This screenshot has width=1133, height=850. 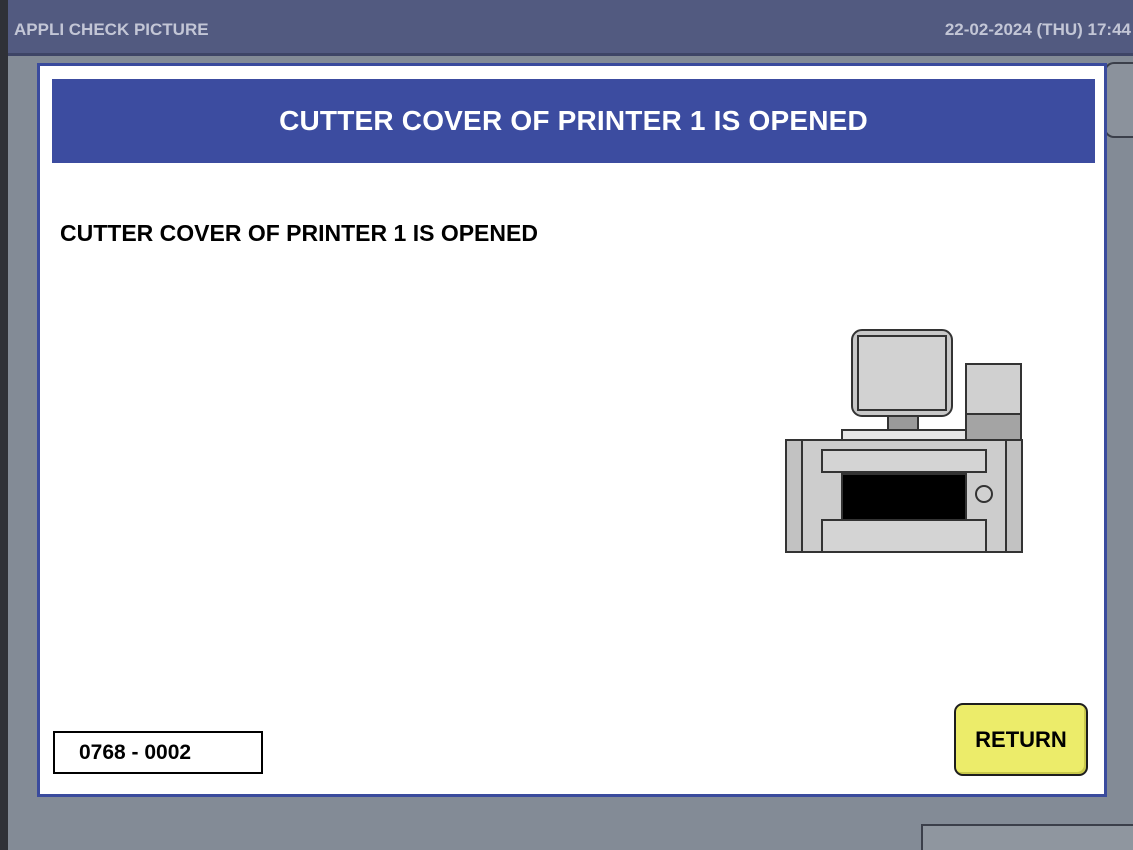 I want to click on return-button: RETURN, so click(x=1021, y=739).